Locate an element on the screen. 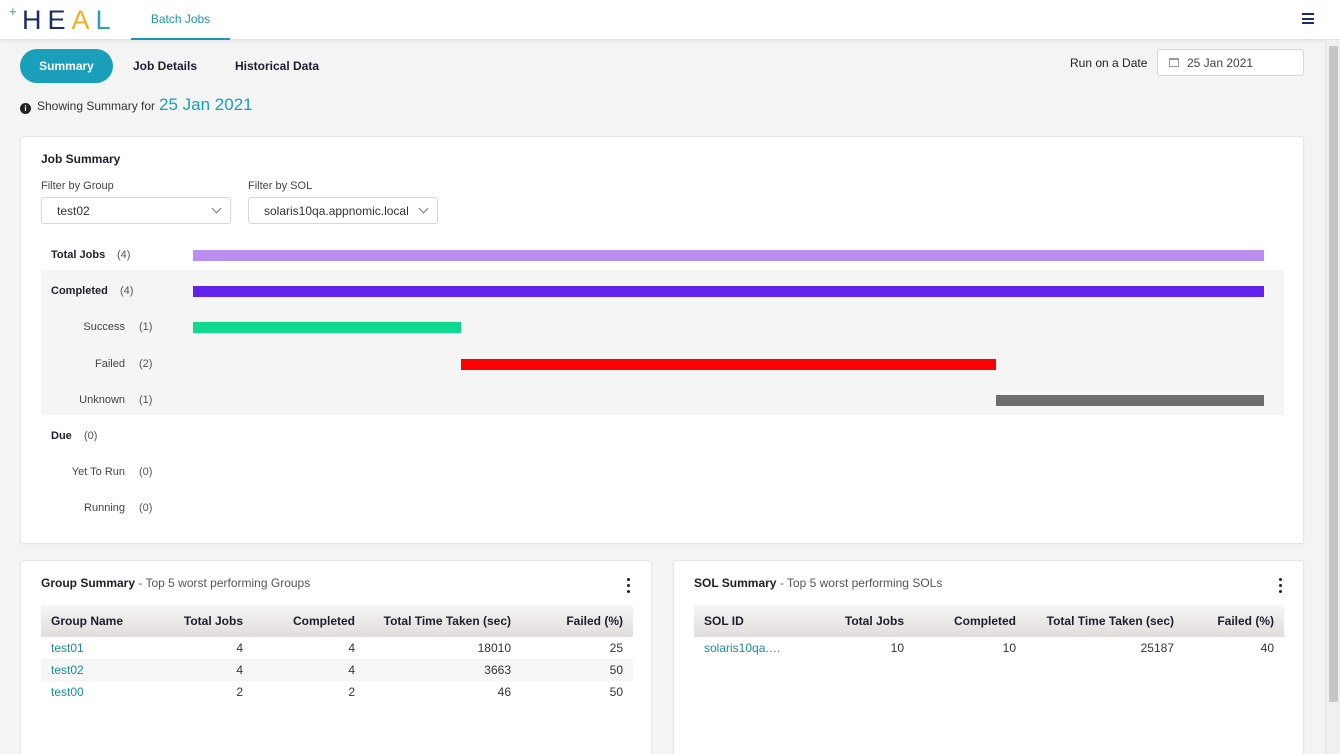 The width and height of the screenshot is (1340, 754). job-status-row: Failed (2) is located at coordinates (662, 364).